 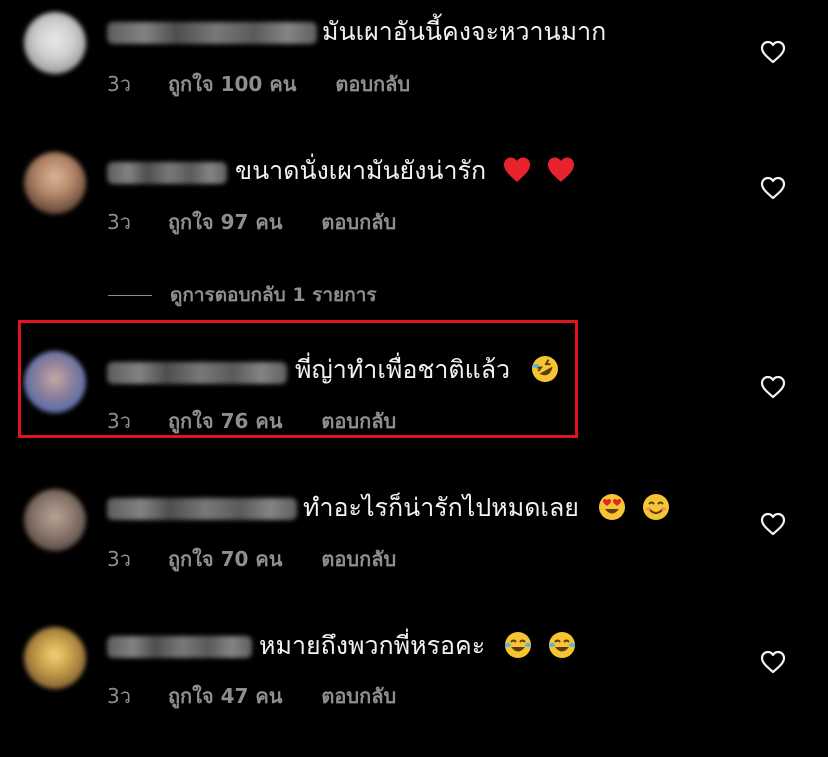 What do you see at coordinates (232, 84) in the screenshot?
I see `likes-count: ถูกใจ 100 คน` at bounding box center [232, 84].